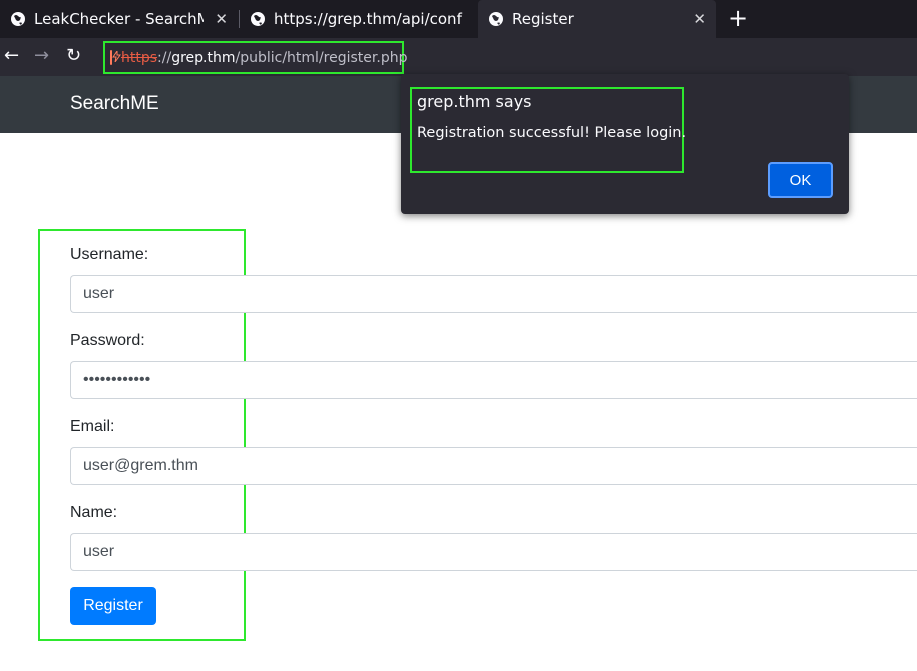 Image resolution: width=917 pixels, height=671 pixels. What do you see at coordinates (92, 426) in the screenshot?
I see `email-label: Email:` at bounding box center [92, 426].